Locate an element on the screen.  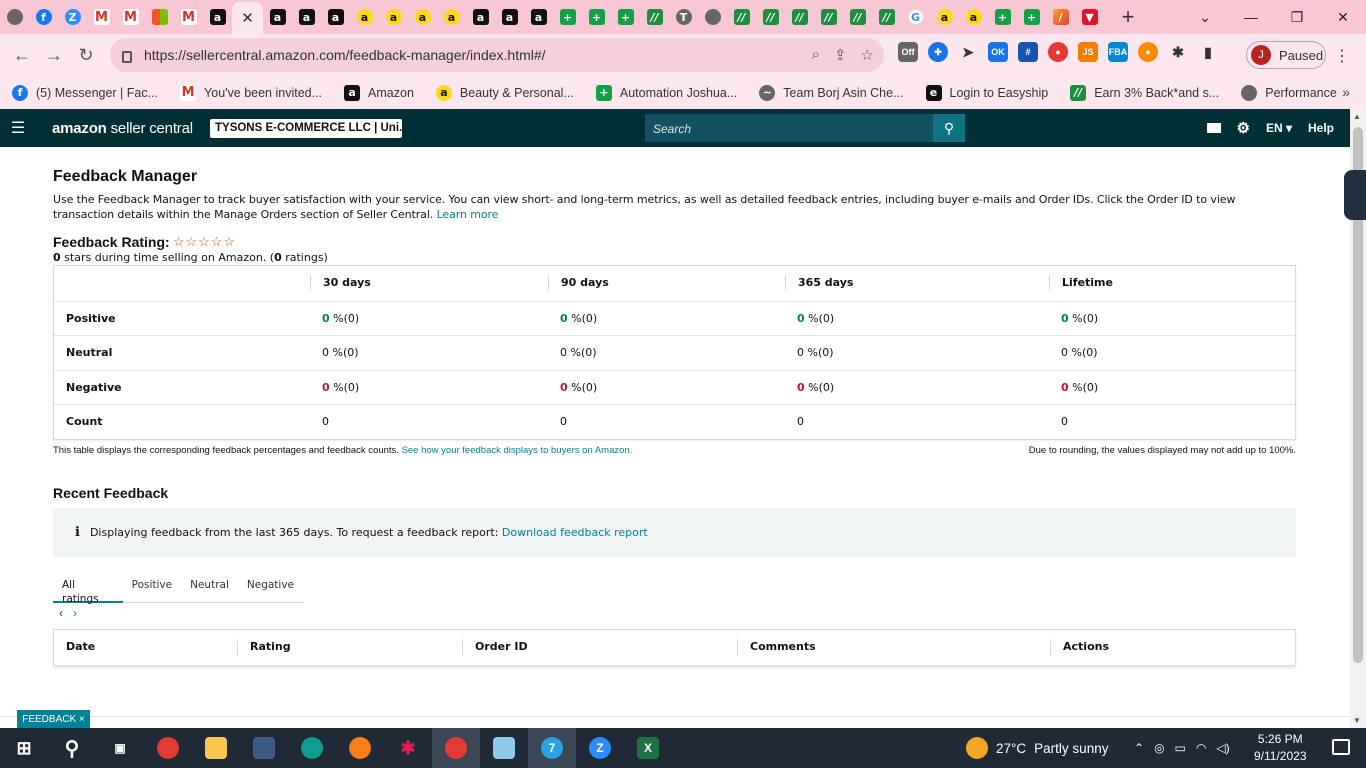
wifi-icon: ◠ is located at coordinates (1201, 748).